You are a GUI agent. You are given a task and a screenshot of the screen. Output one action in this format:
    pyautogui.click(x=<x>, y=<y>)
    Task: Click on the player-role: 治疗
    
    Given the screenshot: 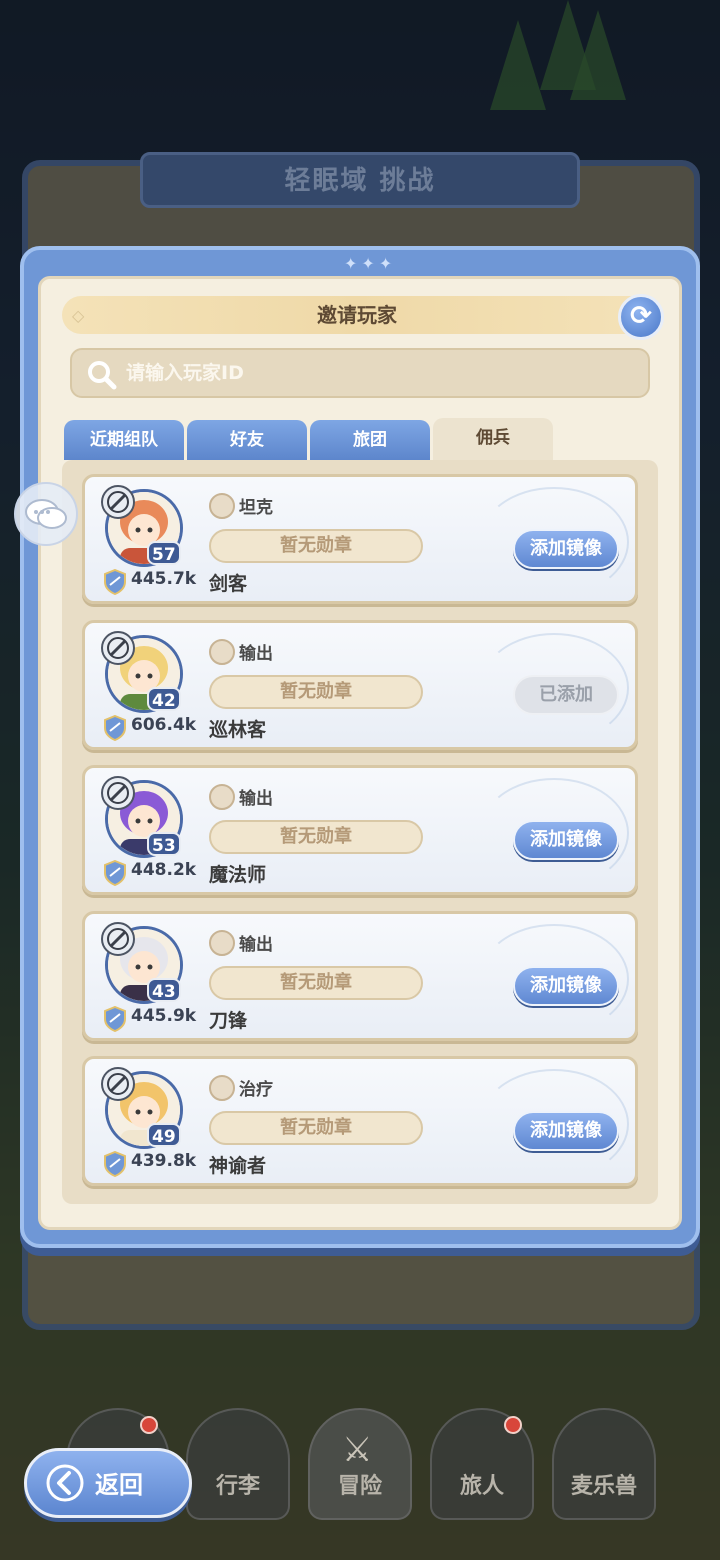 What is the action you would take?
    pyautogui.click(x=256, y=1090)
    